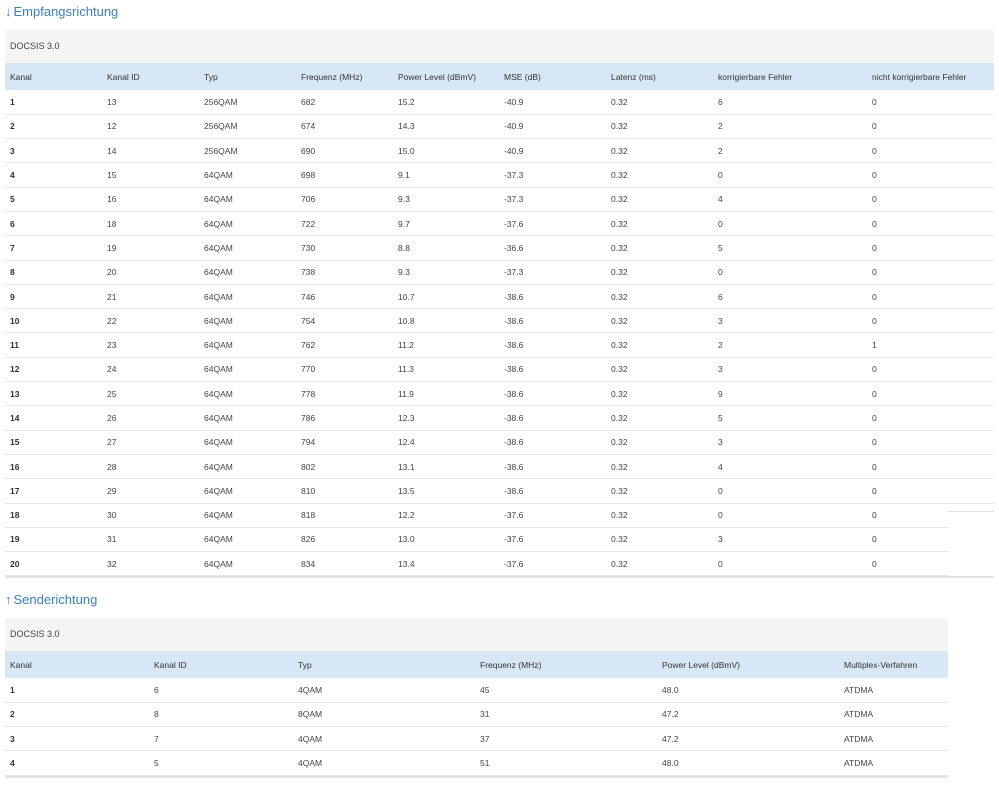 This screenshot has height=785, width=999. Describe the element at coordinates (406, 515) in the screenshot. I see `downstream-table-cell: 12.2` at that location.